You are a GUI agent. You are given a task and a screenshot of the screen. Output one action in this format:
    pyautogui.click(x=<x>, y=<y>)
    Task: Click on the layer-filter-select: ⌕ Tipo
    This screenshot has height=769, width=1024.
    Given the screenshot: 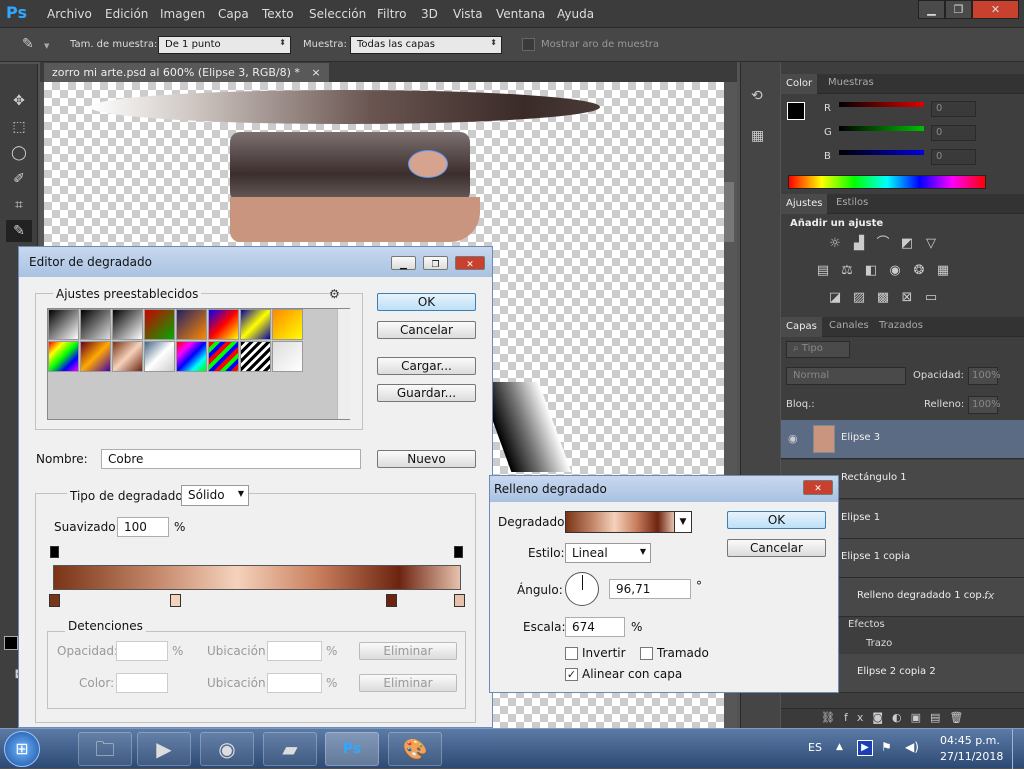 What is the action you would take?
    pyautogui.click(x=818, y=349)
    